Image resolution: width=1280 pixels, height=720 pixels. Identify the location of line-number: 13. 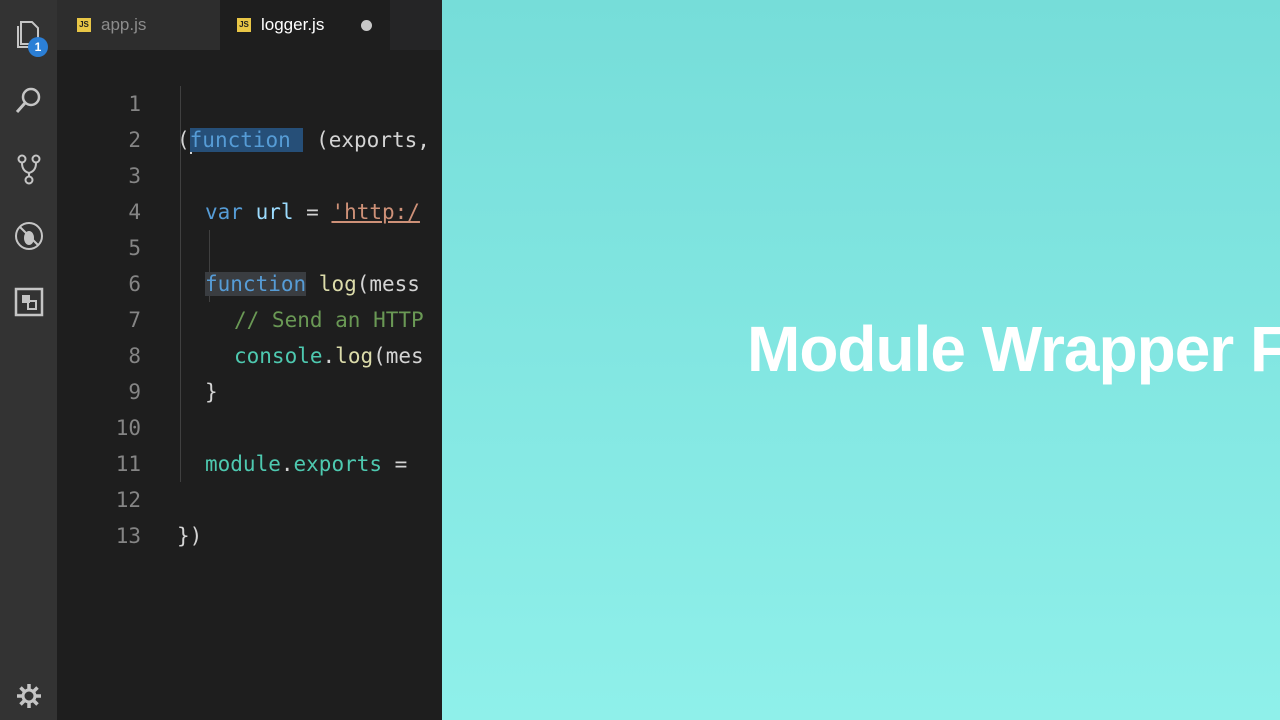
(128, 536).